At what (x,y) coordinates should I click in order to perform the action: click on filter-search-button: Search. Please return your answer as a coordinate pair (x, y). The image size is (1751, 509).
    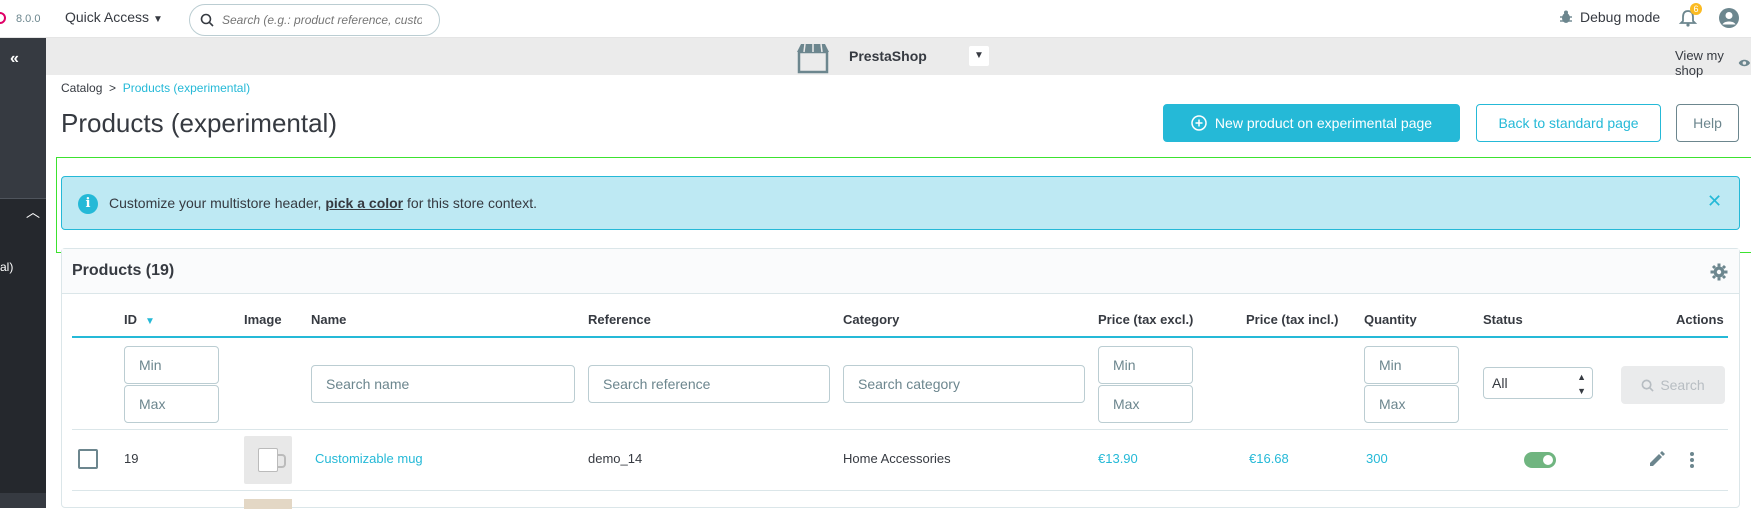
    Looking at the image, I should click on (1673, 385).